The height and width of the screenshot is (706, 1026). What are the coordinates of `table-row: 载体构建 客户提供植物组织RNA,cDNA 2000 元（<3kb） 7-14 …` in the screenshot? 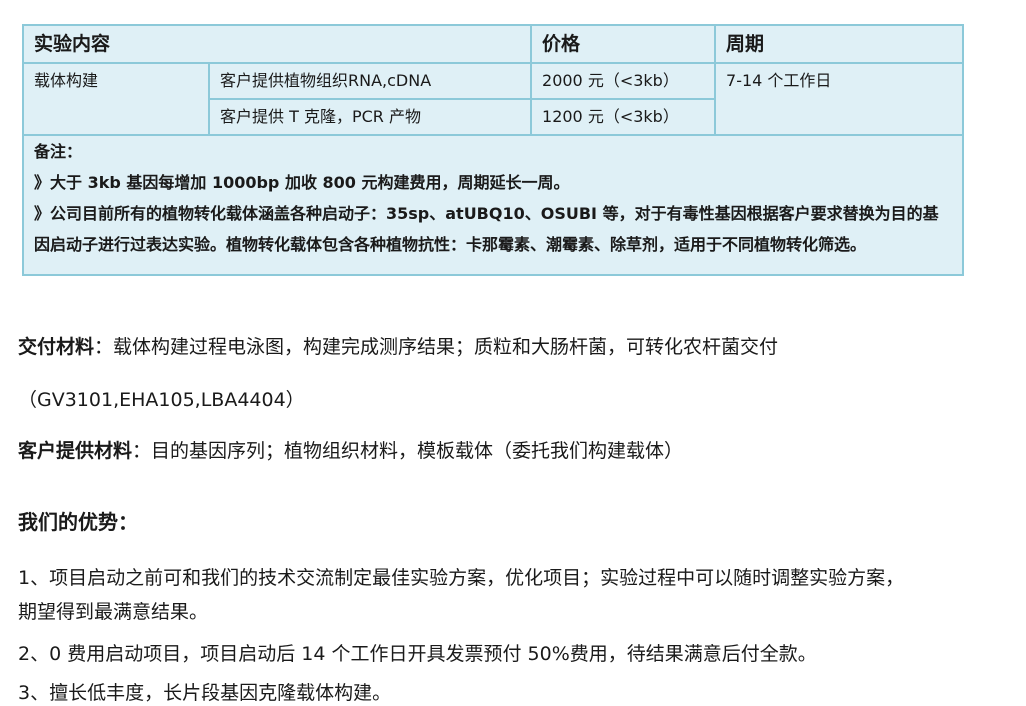 It's located at (493, 99).